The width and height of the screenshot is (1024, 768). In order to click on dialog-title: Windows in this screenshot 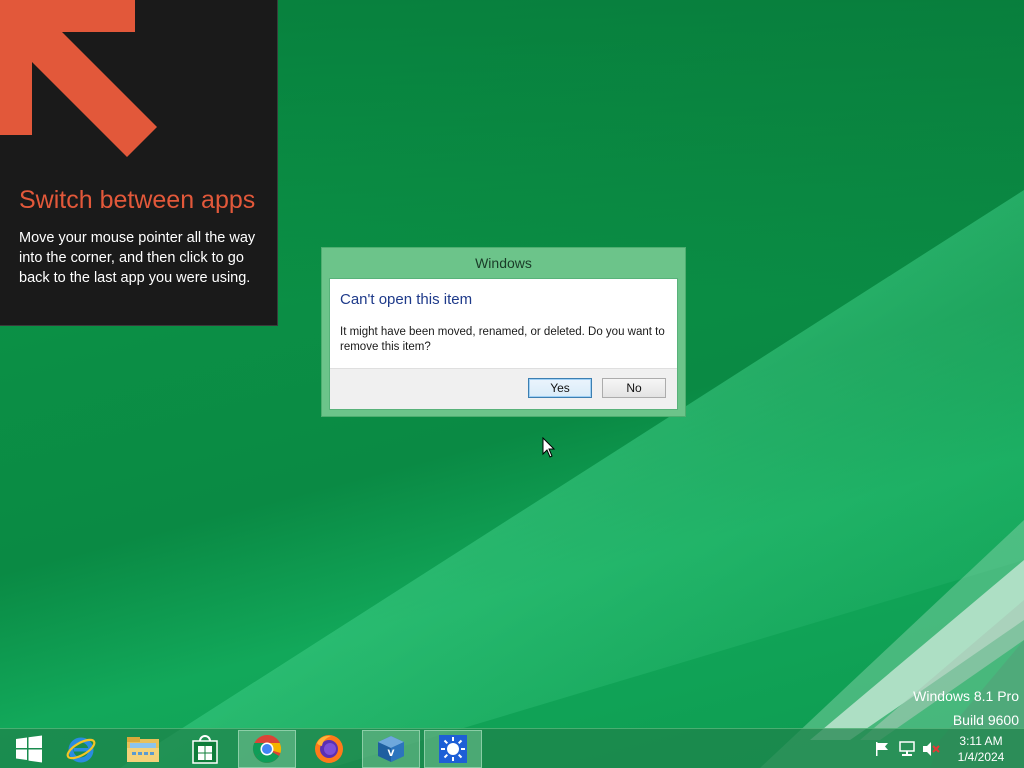, I will do `click(503, 263)`.